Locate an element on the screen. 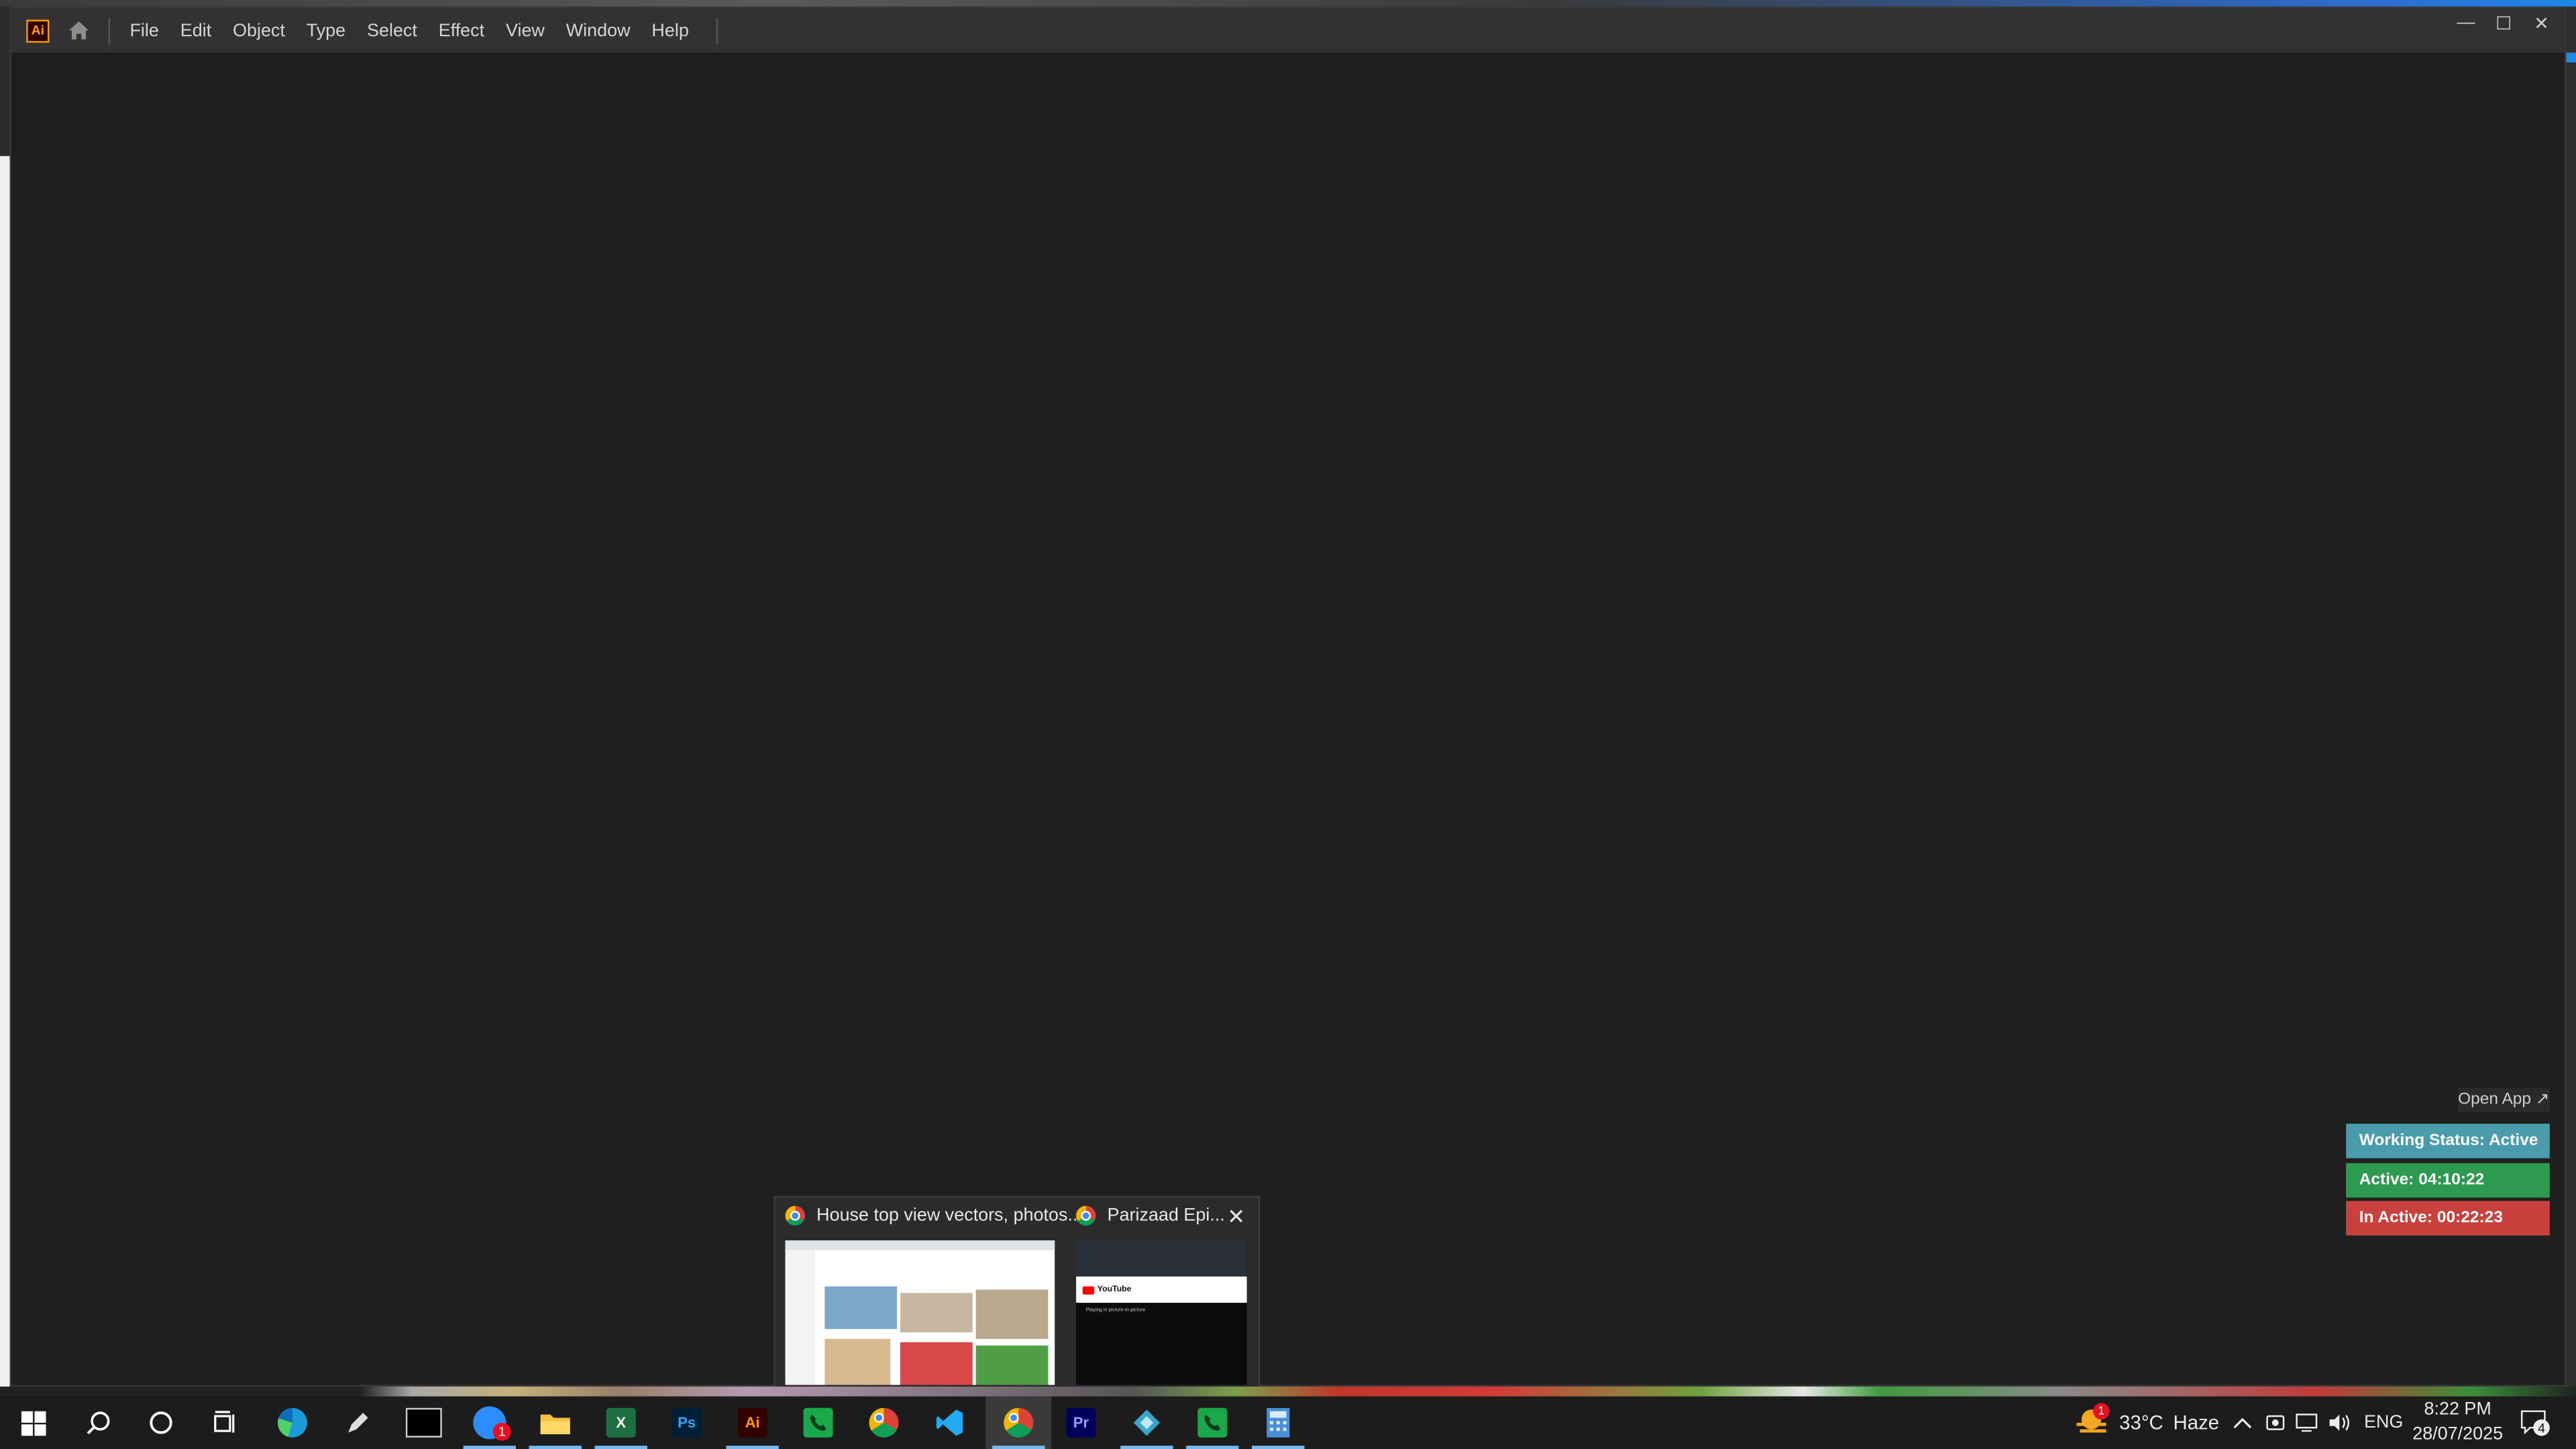  taskbar-app-photoshop: Ps is located at coordinates (687, 1423).